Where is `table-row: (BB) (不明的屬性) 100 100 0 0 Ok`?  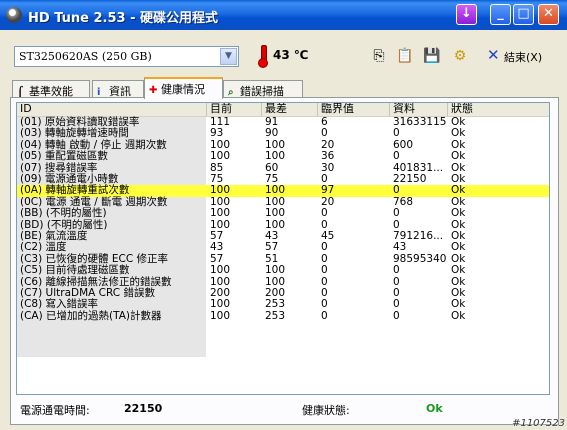
table-row: (BB) (不明的屬性) 100 100 0 0 Ok is located at coordinates (283, 213).